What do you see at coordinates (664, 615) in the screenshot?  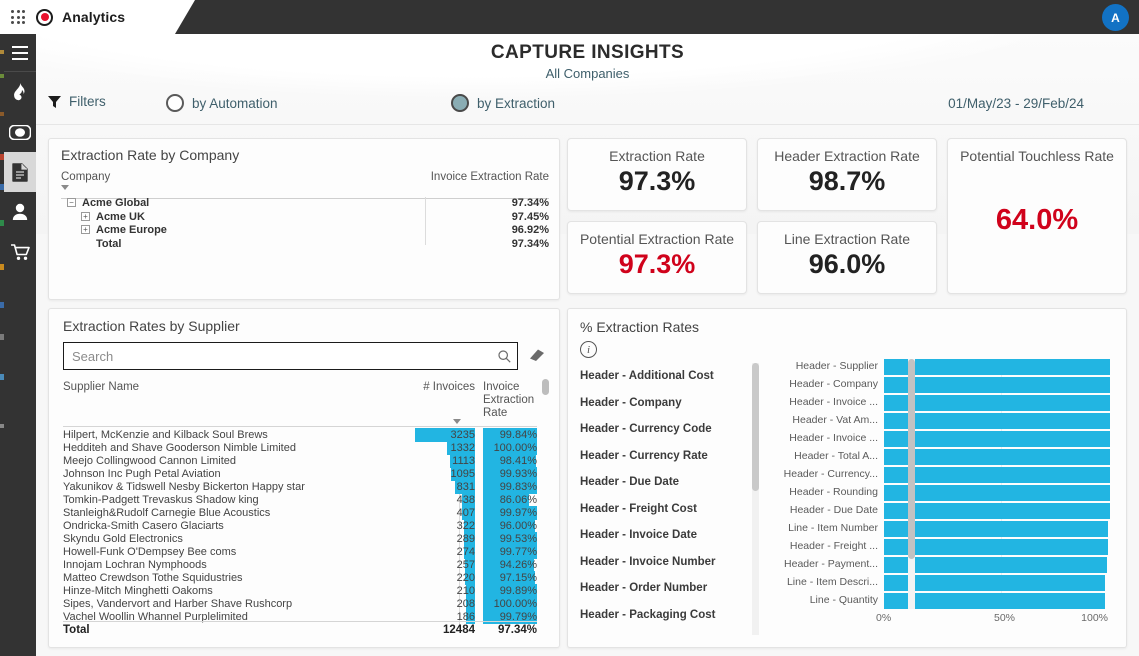 I see `slicer-item: Header - Packaging Cost` at bounding box center [664, 615].